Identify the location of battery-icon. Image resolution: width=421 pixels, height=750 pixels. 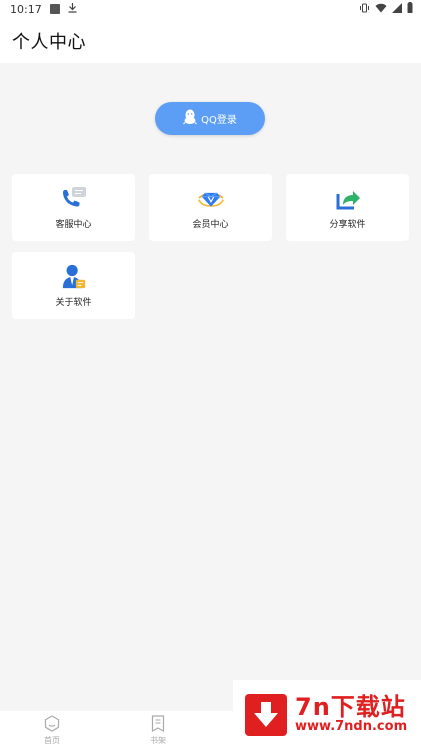
(410, 9).